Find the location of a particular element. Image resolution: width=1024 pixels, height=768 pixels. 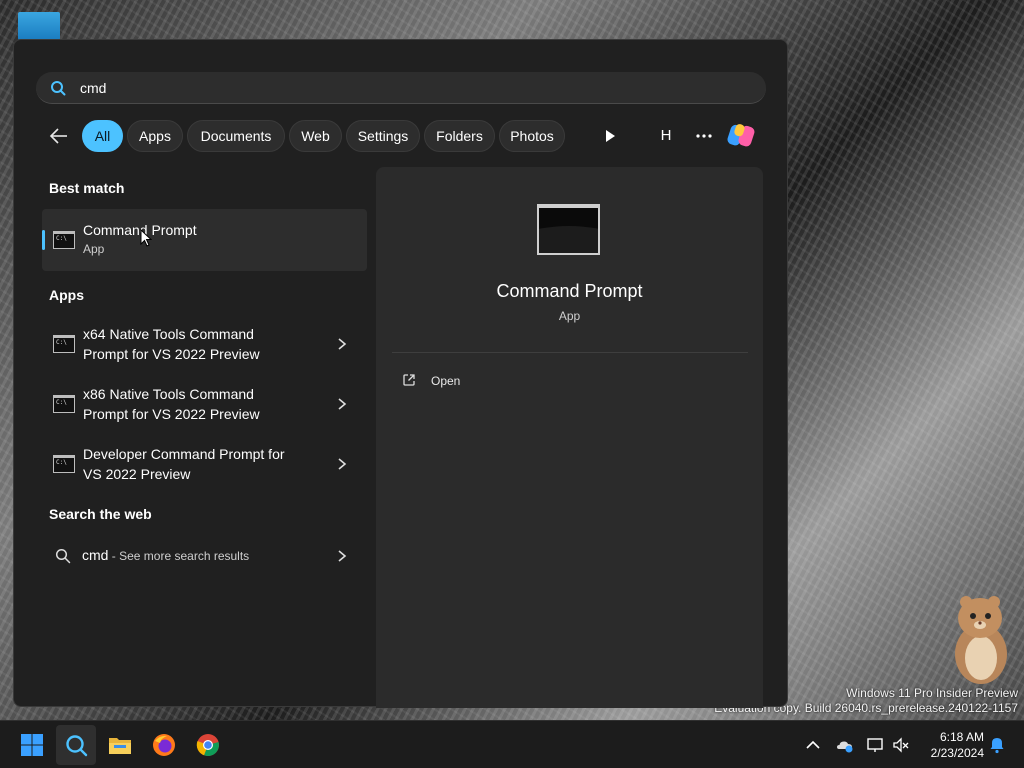

firefox-icon is located at coordinates (164, 745).